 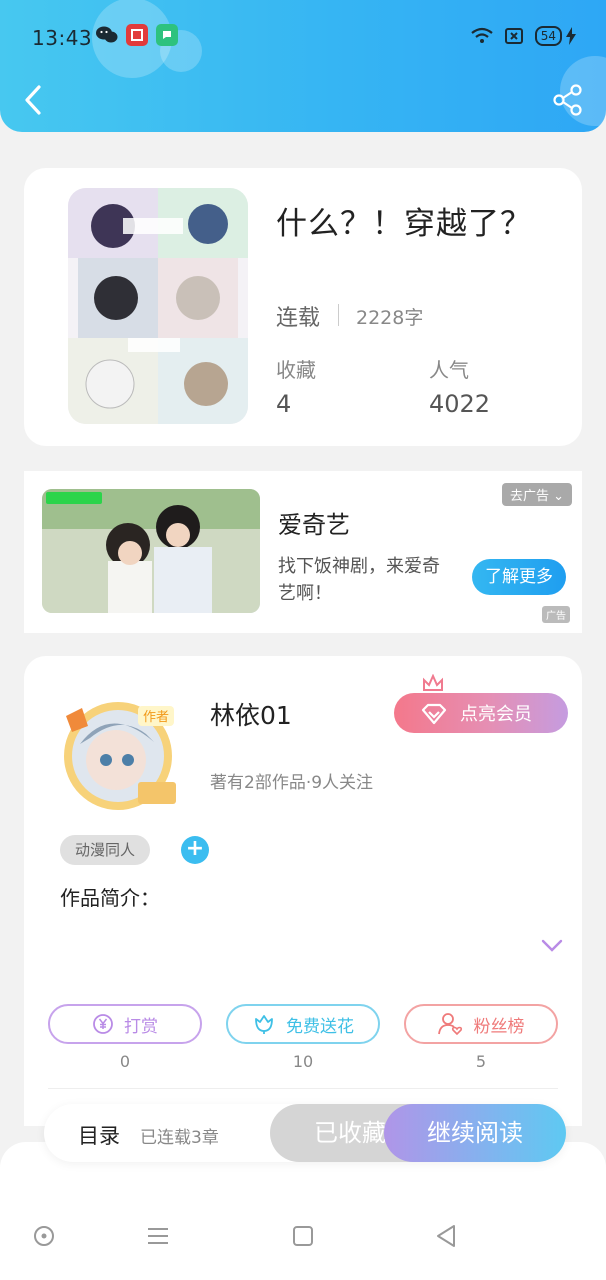 What do you see at coordinates (314, 525) in the screenshot?
I see `ad-title: 爱奇艺` at bounding box center [314, 525].